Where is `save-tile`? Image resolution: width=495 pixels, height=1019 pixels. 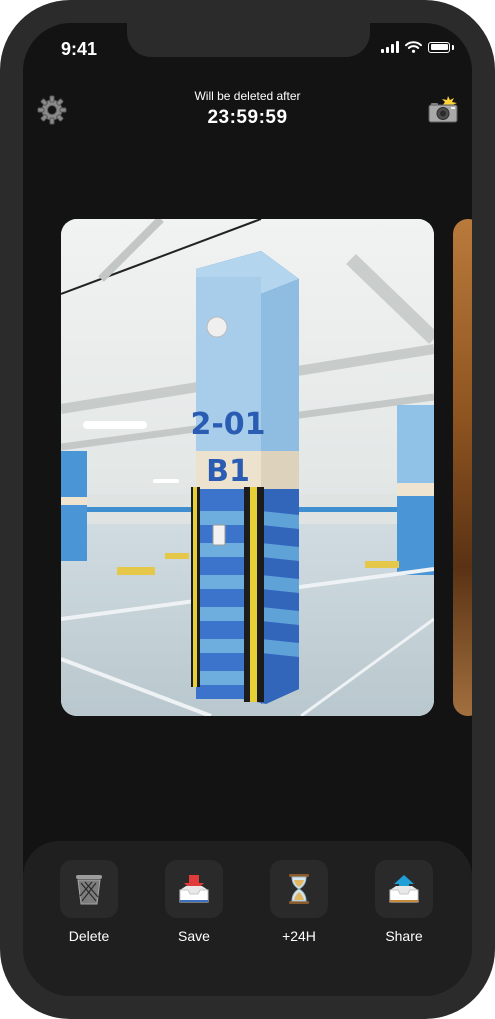
save-tile is located at coordinates (194, 889).